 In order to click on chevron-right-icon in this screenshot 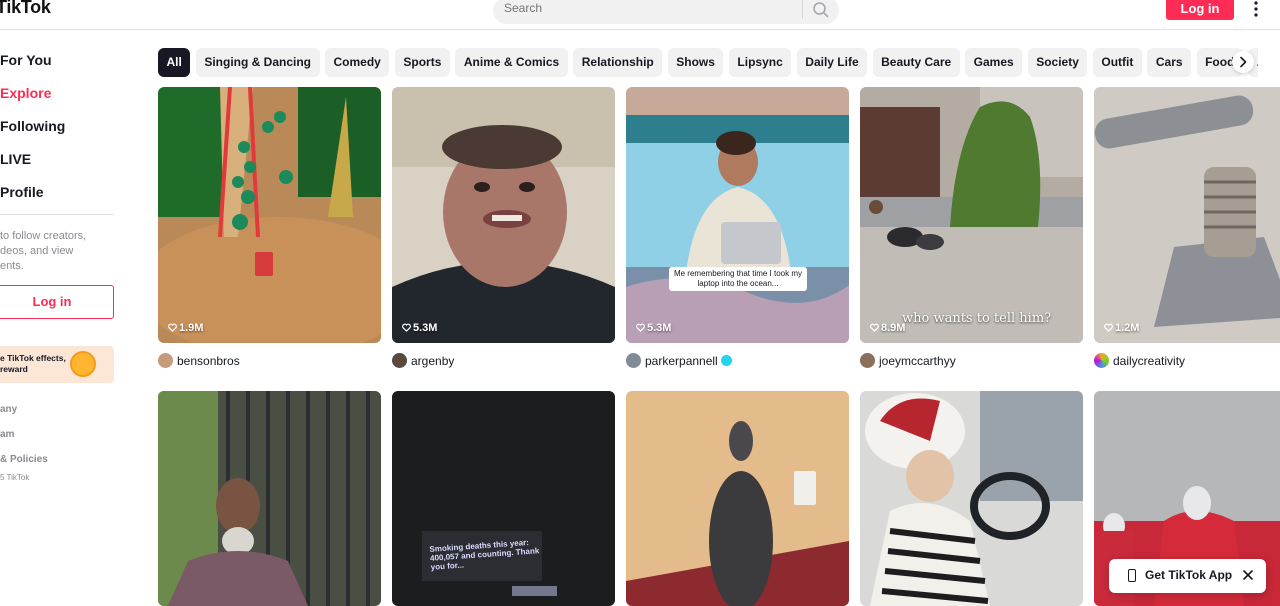, I will do `click(1243, 62)`.